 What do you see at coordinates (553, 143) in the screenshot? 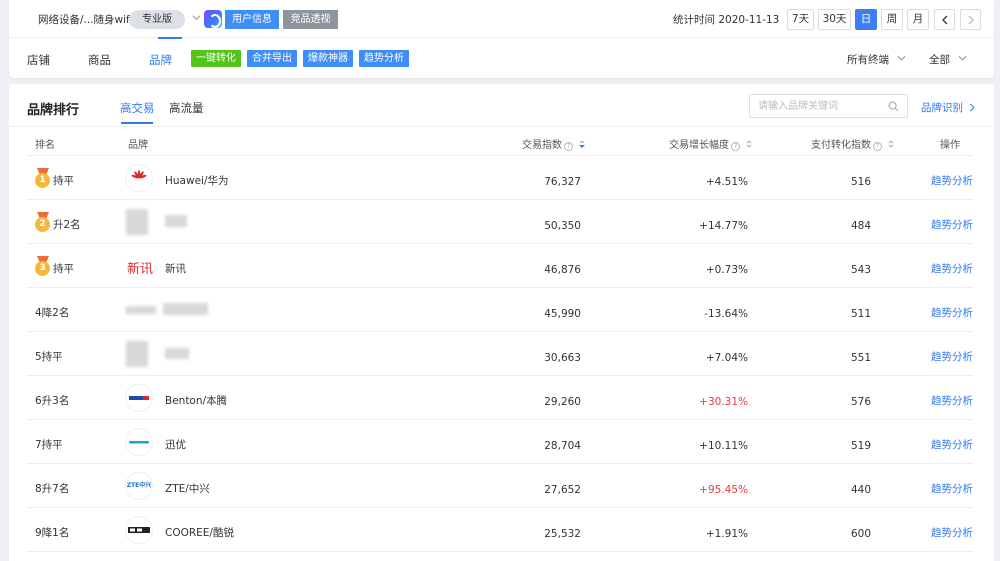
I see `column-trade-index: 交易指数?` at bounding box center [553, 143].